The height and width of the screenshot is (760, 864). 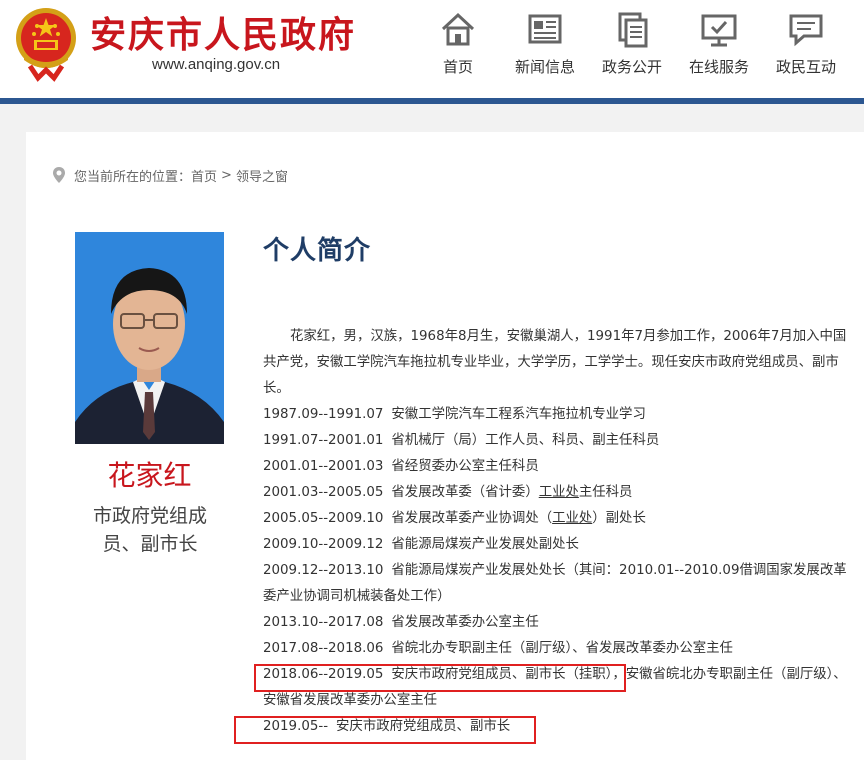 I want to click on timeline-item: 2013.10--2017.08 省发展改革委办公室主任, so click(x=561, y=623).